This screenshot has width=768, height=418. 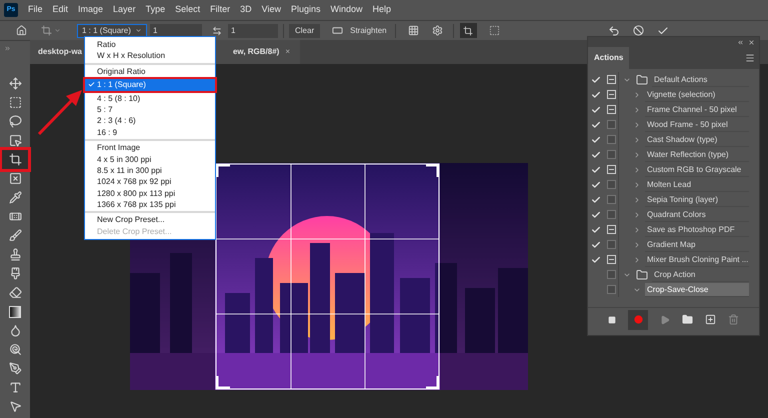 I want to click on tab-title: desktop-wa, so click(x=60, y=52).